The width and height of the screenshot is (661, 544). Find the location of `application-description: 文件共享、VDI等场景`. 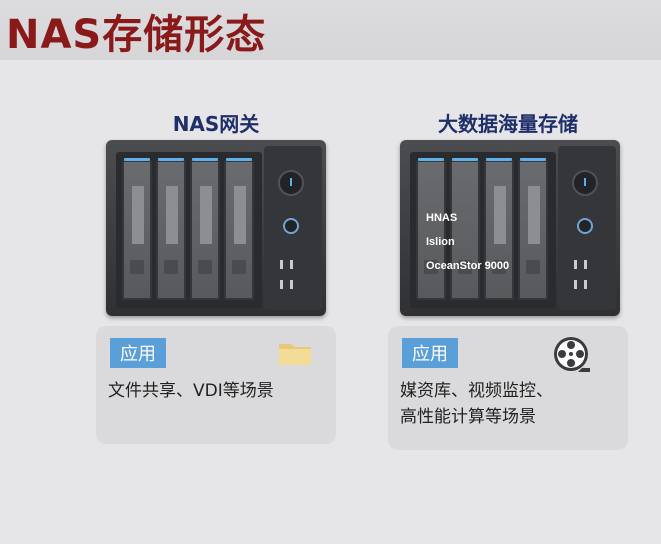

application-description: 文件共享、VDI等场景 is located at coordinates (191, 391).